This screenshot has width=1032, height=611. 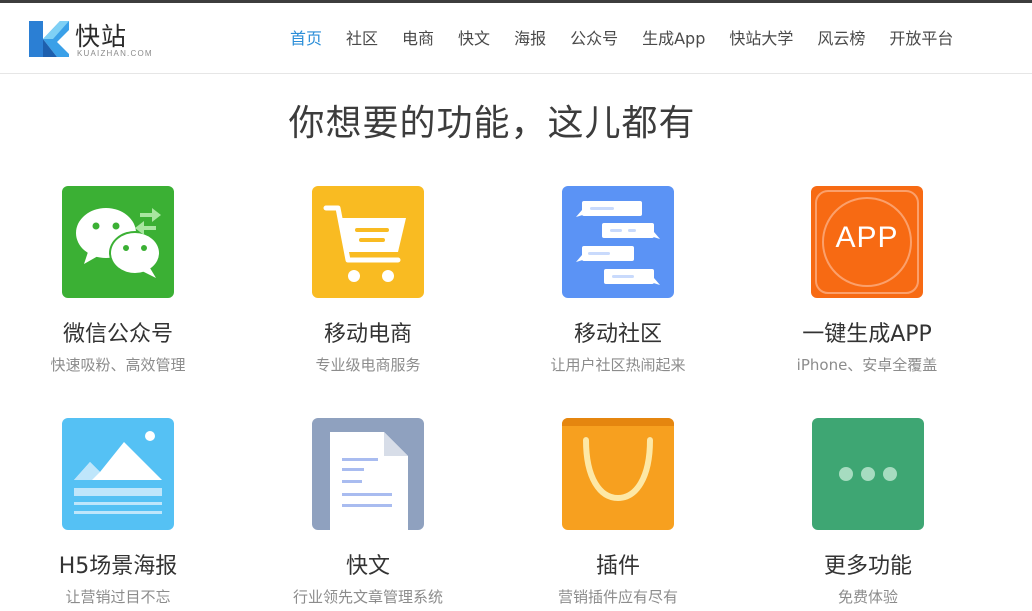 What do you see at coordinates (618, 242) in the screenshot?
I see `chat-bubbles-icon` at bounding box center [618, 242].